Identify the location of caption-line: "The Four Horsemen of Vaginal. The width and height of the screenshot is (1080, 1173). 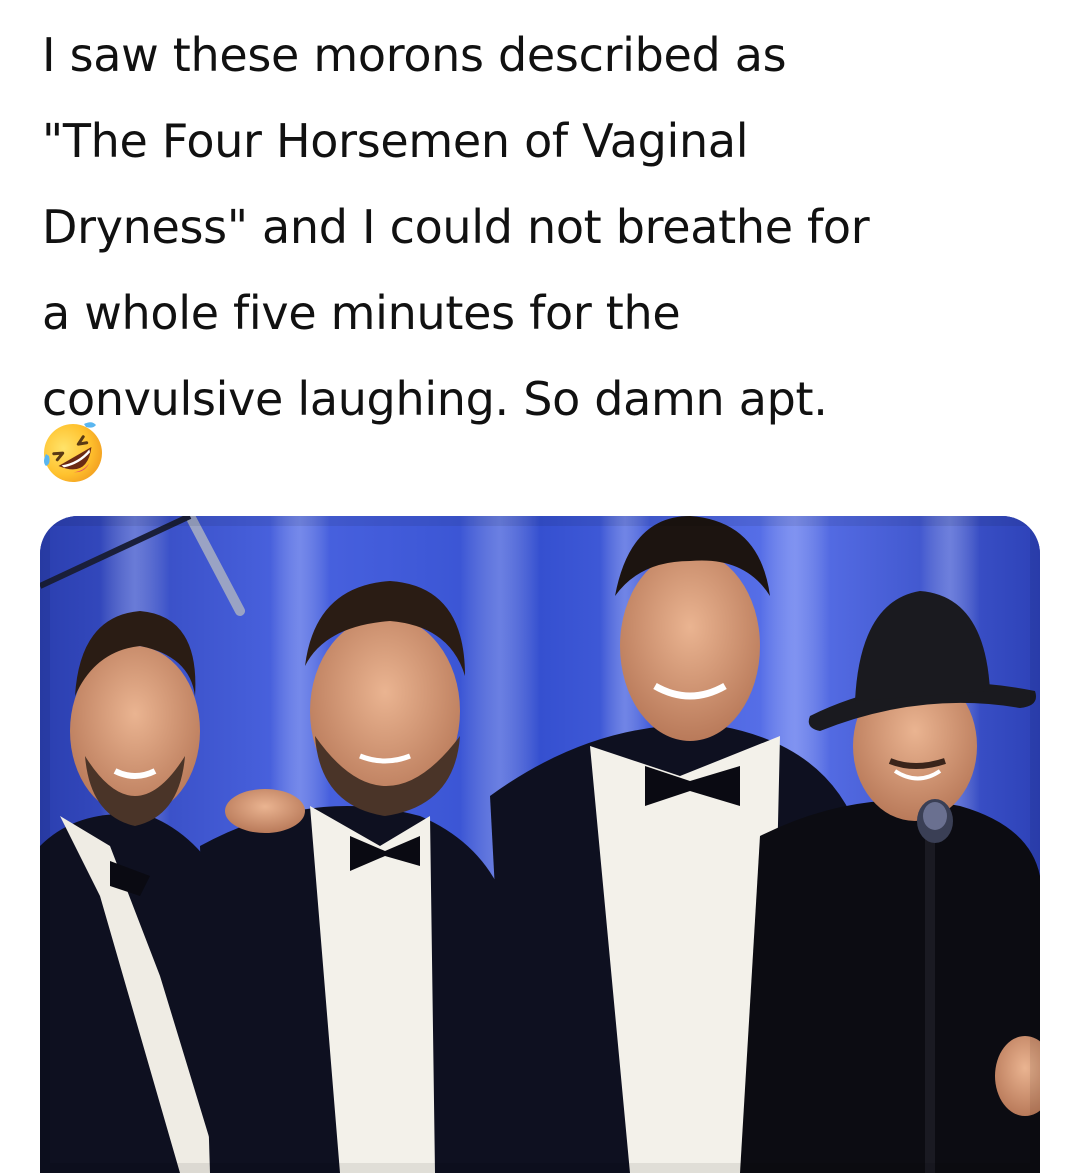
(395, 141).